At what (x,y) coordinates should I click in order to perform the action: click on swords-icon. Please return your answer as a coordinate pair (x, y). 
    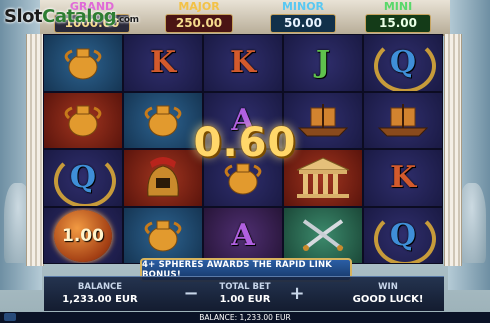
    Looking at the image, I should click on (323, 235).